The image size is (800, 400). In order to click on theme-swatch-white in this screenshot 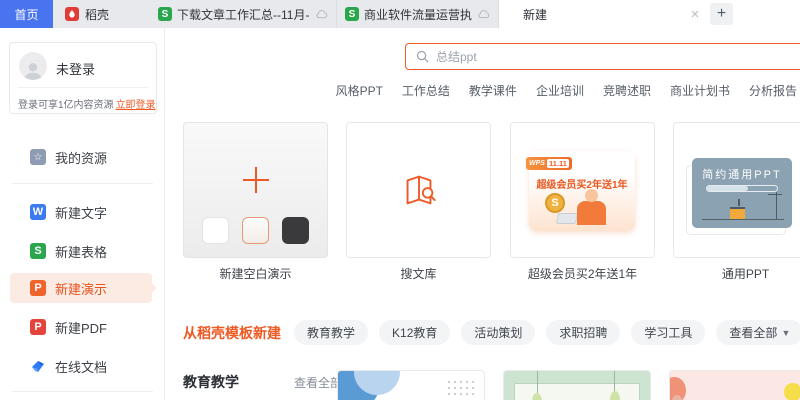, I will do `click(215, 230)`.